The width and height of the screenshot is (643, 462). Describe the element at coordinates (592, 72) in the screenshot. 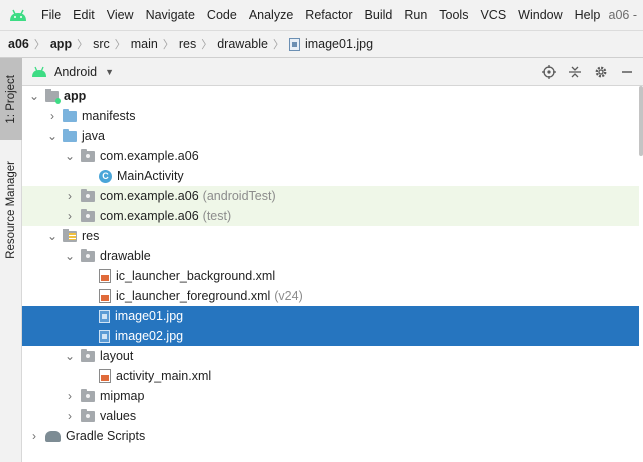

I see `panel-toolbar` at that location.